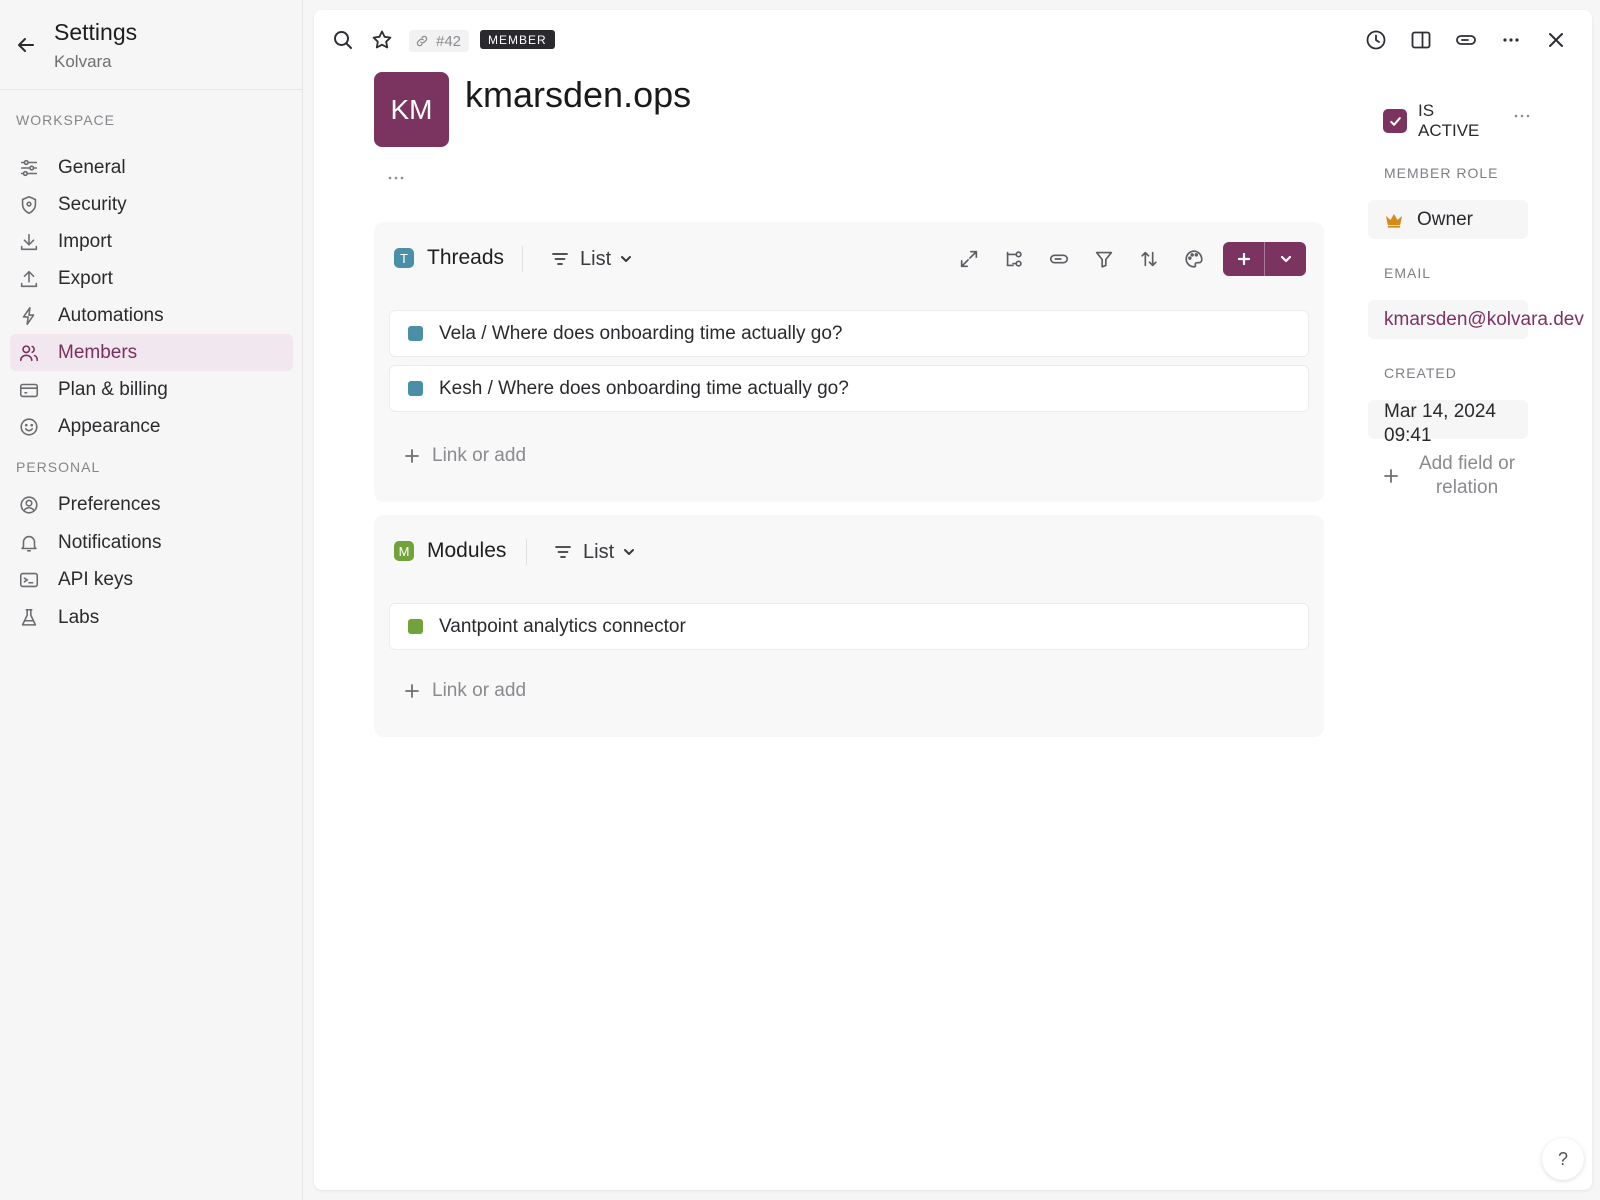  What do you see at coordinates (404, 551) in the screenshot?
I see `group-badge: M` at bounding box center [404, 551].